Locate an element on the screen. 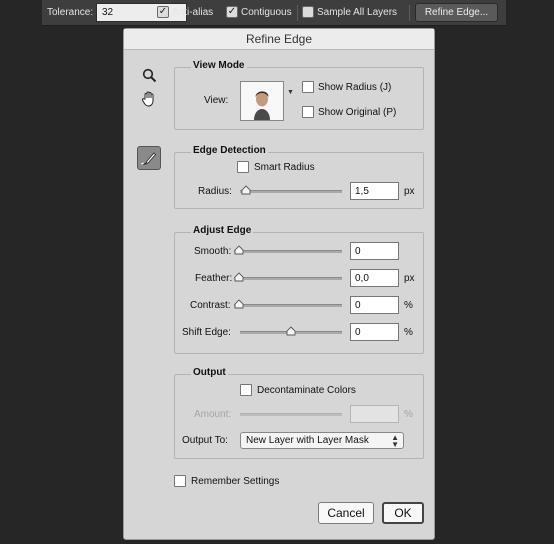 The height and width of the screenshot is (544, 554). dialog-title: Refine Edge is located at coordinates (279, 39).